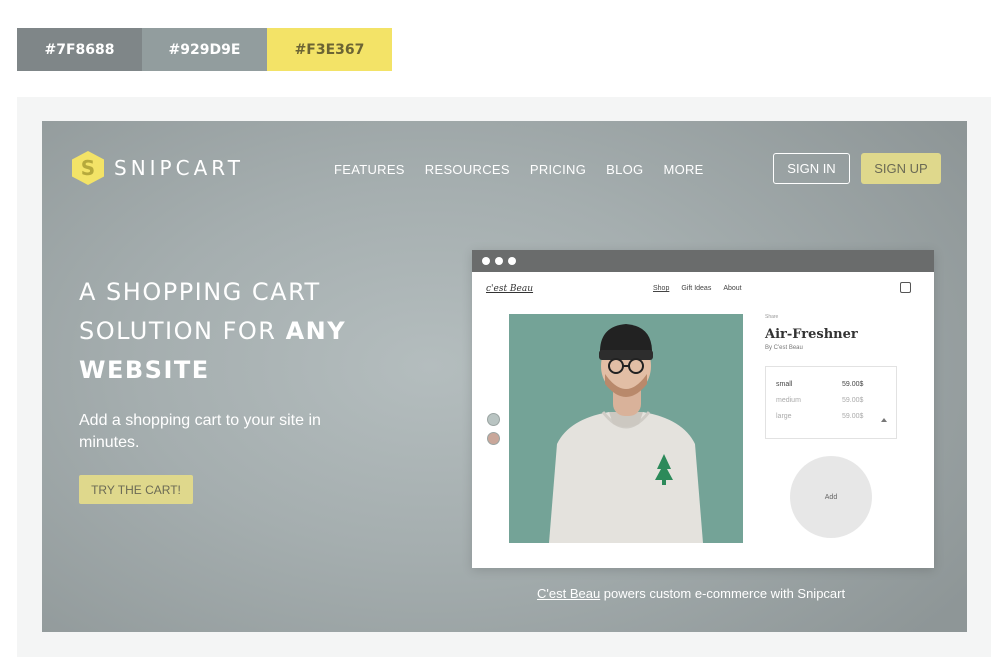 The image size is (996, 661). I want to click on swatch-1: #7F8688, so click(79, 49).